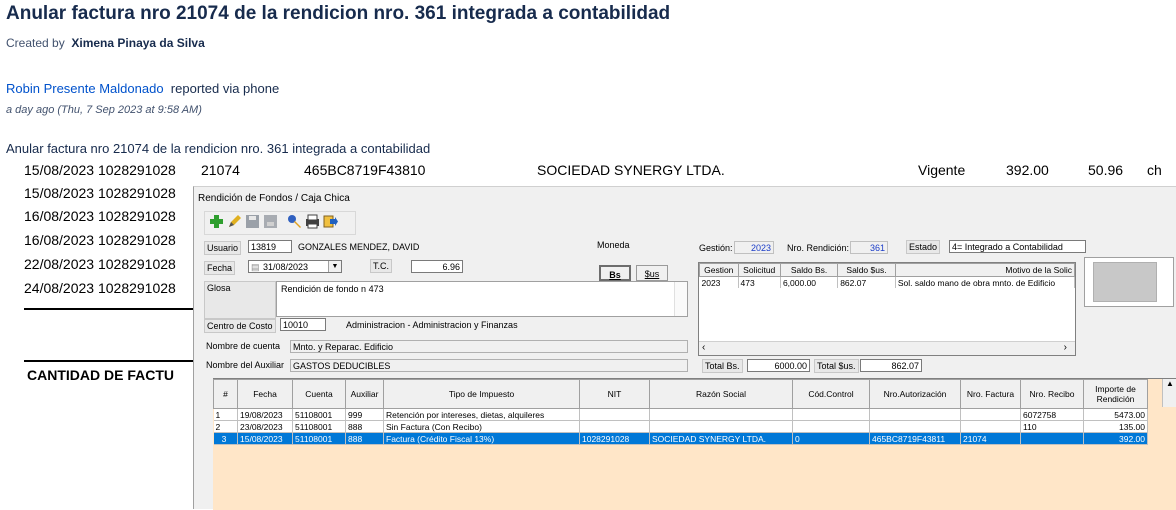 Image resolution: width=1176 pixels, height=510 pixels. Describe the element at coordinates (754, 247) in the screenshot. I see `gestion-field: 2023` at that location.